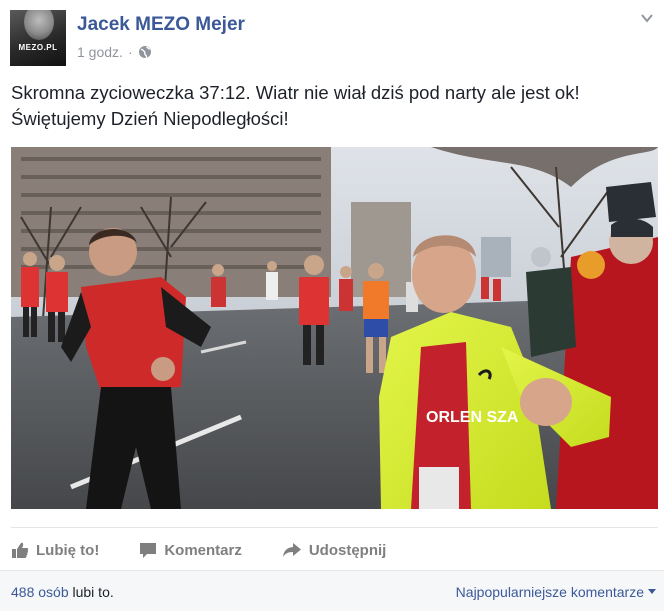 Image resolution: width=664 pixels, height=611 pixels. I want to click on share-label: Udostępnij, so click(347, 550).